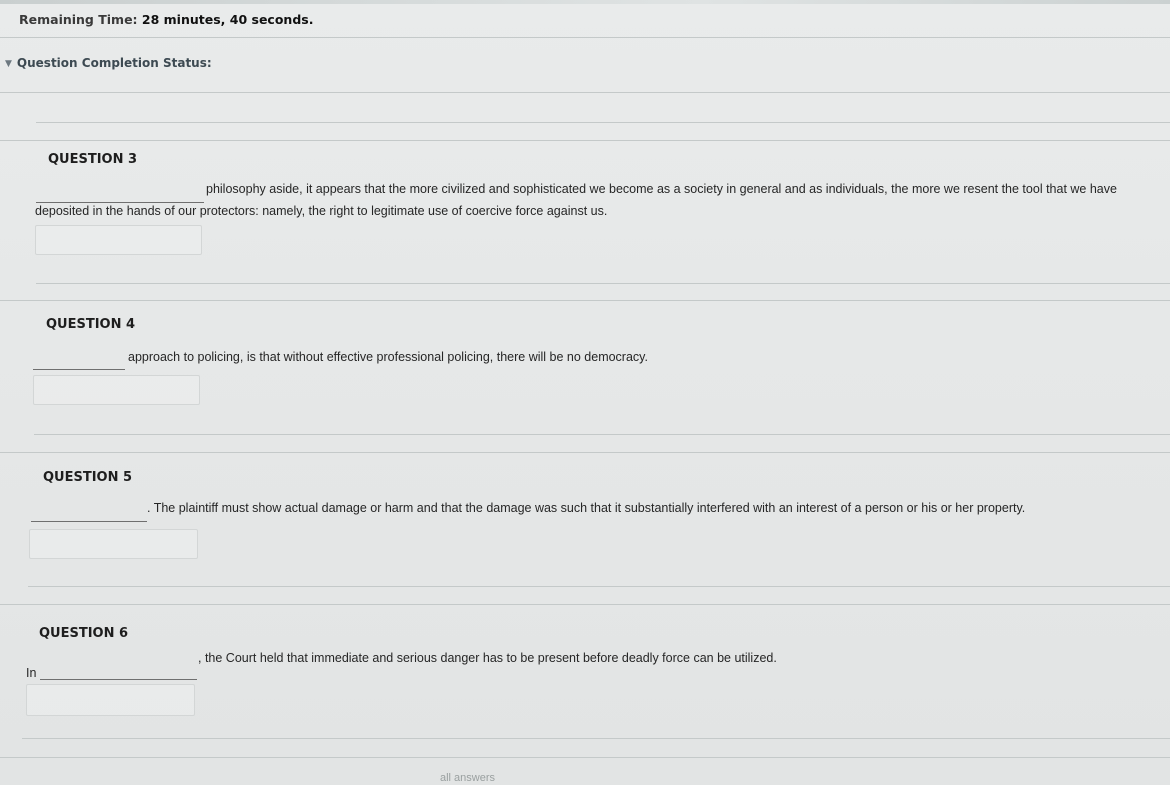 This screenshot has width=1170, height=785. What do you see at coordinates (78, 19) in the screenshot?
I see `remaining-time-label: Remaining Time:` at bounding box center [78, 19].